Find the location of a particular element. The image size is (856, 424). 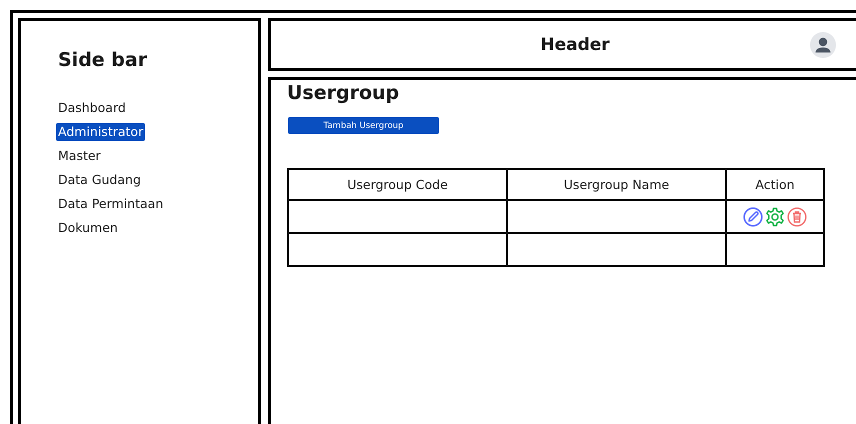

sidebar-item: Data Permintaan is located at coordinates (111, 204).